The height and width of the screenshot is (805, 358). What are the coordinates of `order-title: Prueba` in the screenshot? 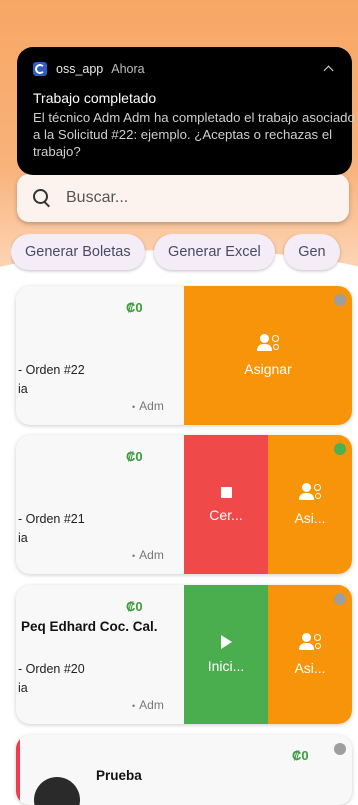 It's located at (119, 775).